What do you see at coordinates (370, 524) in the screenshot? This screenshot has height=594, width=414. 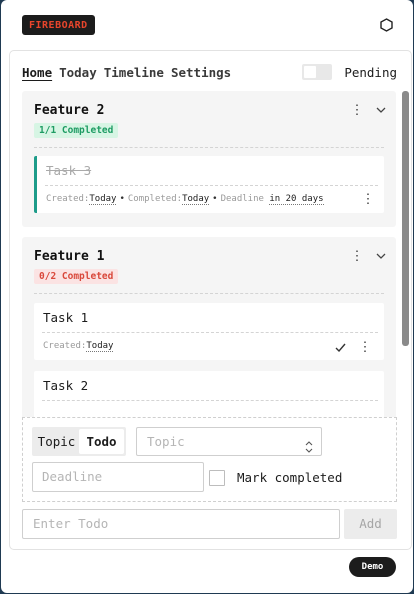 I see `add-button: Add` at bounding box center [370, 524].